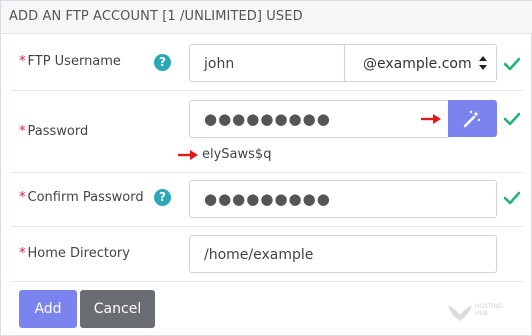 Image resolution: width=532 pixels, height=336 pixels. I want to click on password-input: ●●●●●●●●●, so click(319, 119).